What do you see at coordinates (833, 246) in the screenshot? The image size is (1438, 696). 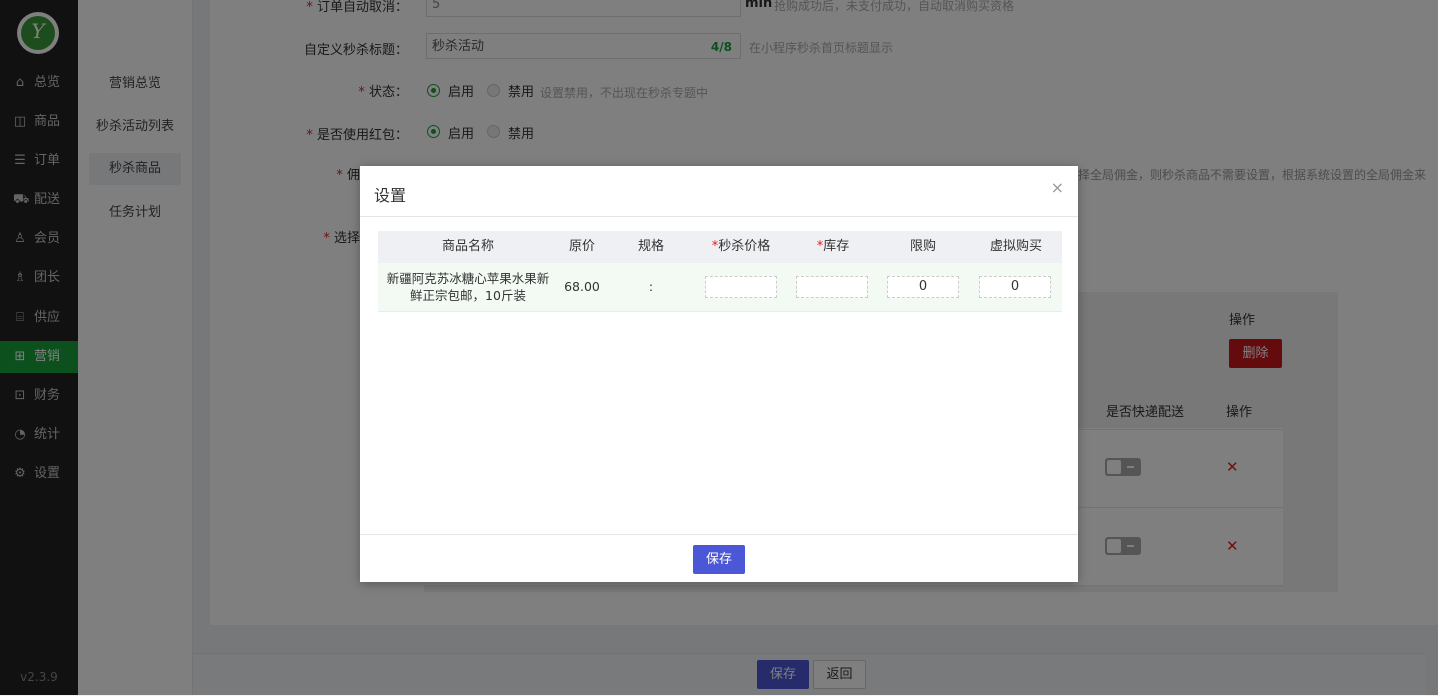 I see `col-stock: *库存` at bounding box center [833, 246].